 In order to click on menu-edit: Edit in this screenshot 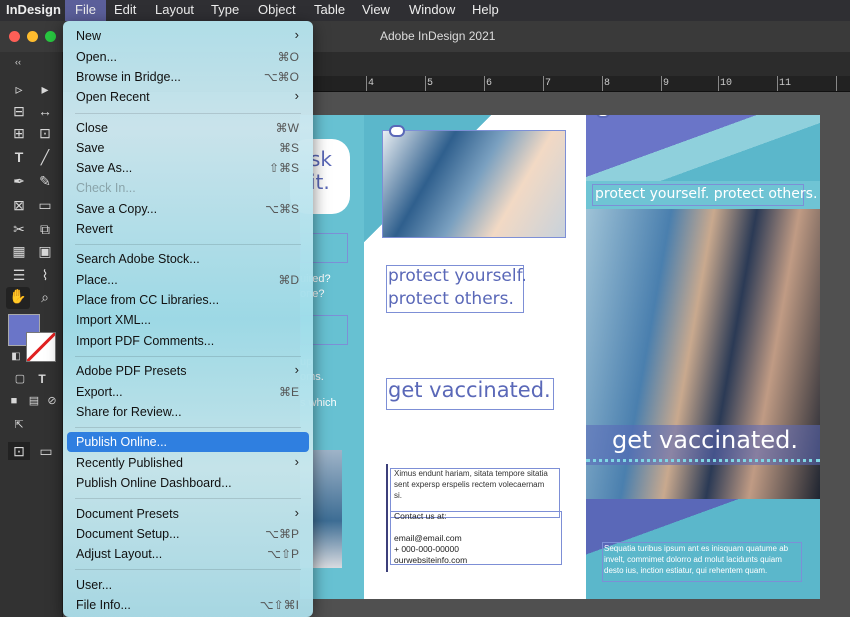, I will do `click(125, 9)`.